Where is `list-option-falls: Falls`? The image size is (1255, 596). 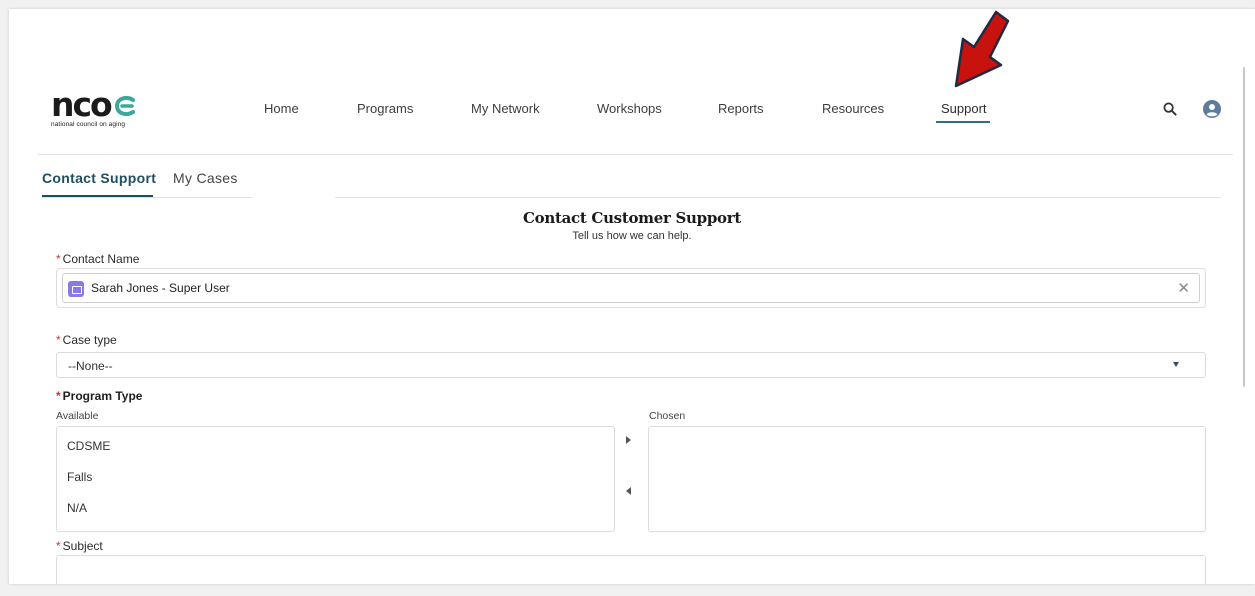 list-option-falls: Falls is located at coordinates (79, 477).